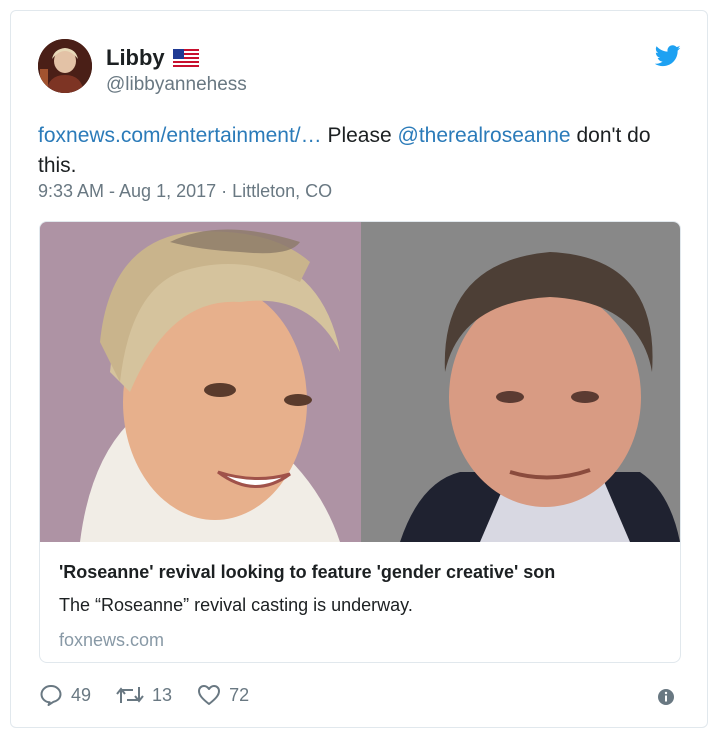 The height and width of the screenshot is (739, 720). Describe the element at coordinates (239, 694) in the screenshot. I see `like-count: 72` at that location.